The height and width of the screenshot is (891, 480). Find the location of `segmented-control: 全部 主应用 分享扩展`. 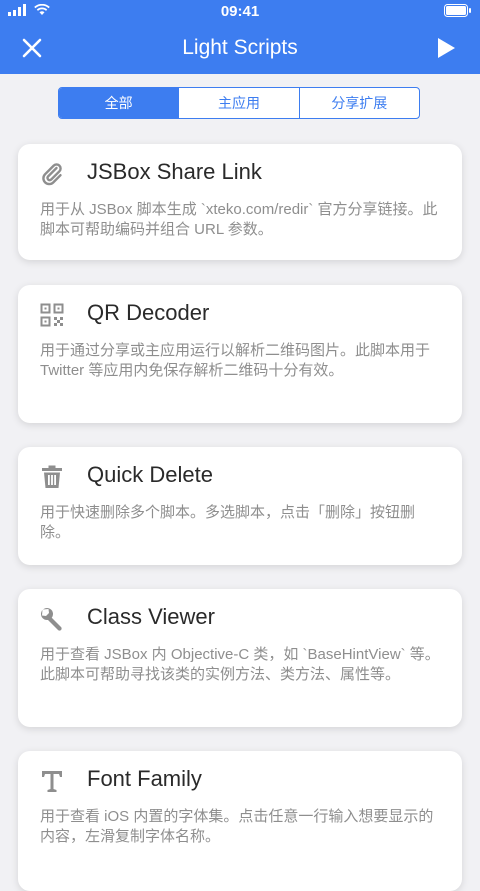

segmented-control: 全部 主应用 分享扩展 is located at coordinates (239, 103).